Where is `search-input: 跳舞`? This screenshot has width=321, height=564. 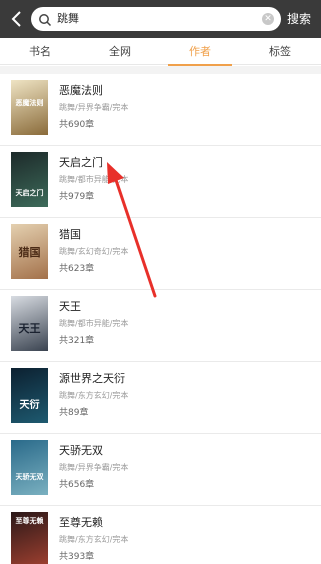
search-input: 跳舞 is located at coordinates (68, 19).